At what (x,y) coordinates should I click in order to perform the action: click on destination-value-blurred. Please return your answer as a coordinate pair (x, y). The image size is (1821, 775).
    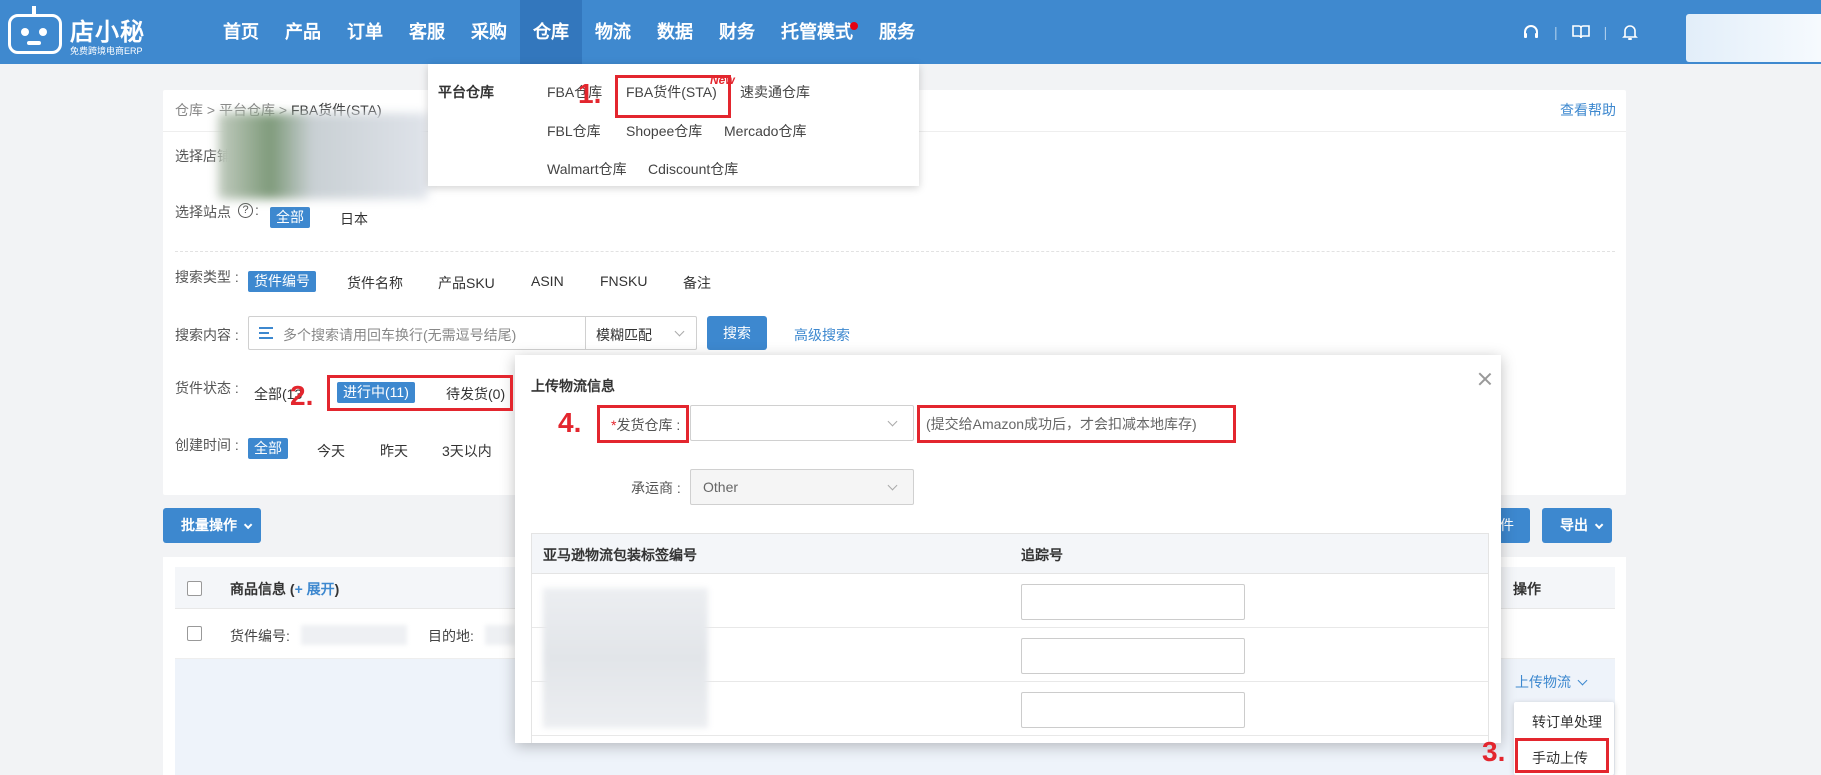
    Looking at the image, I should click on (500, 635).